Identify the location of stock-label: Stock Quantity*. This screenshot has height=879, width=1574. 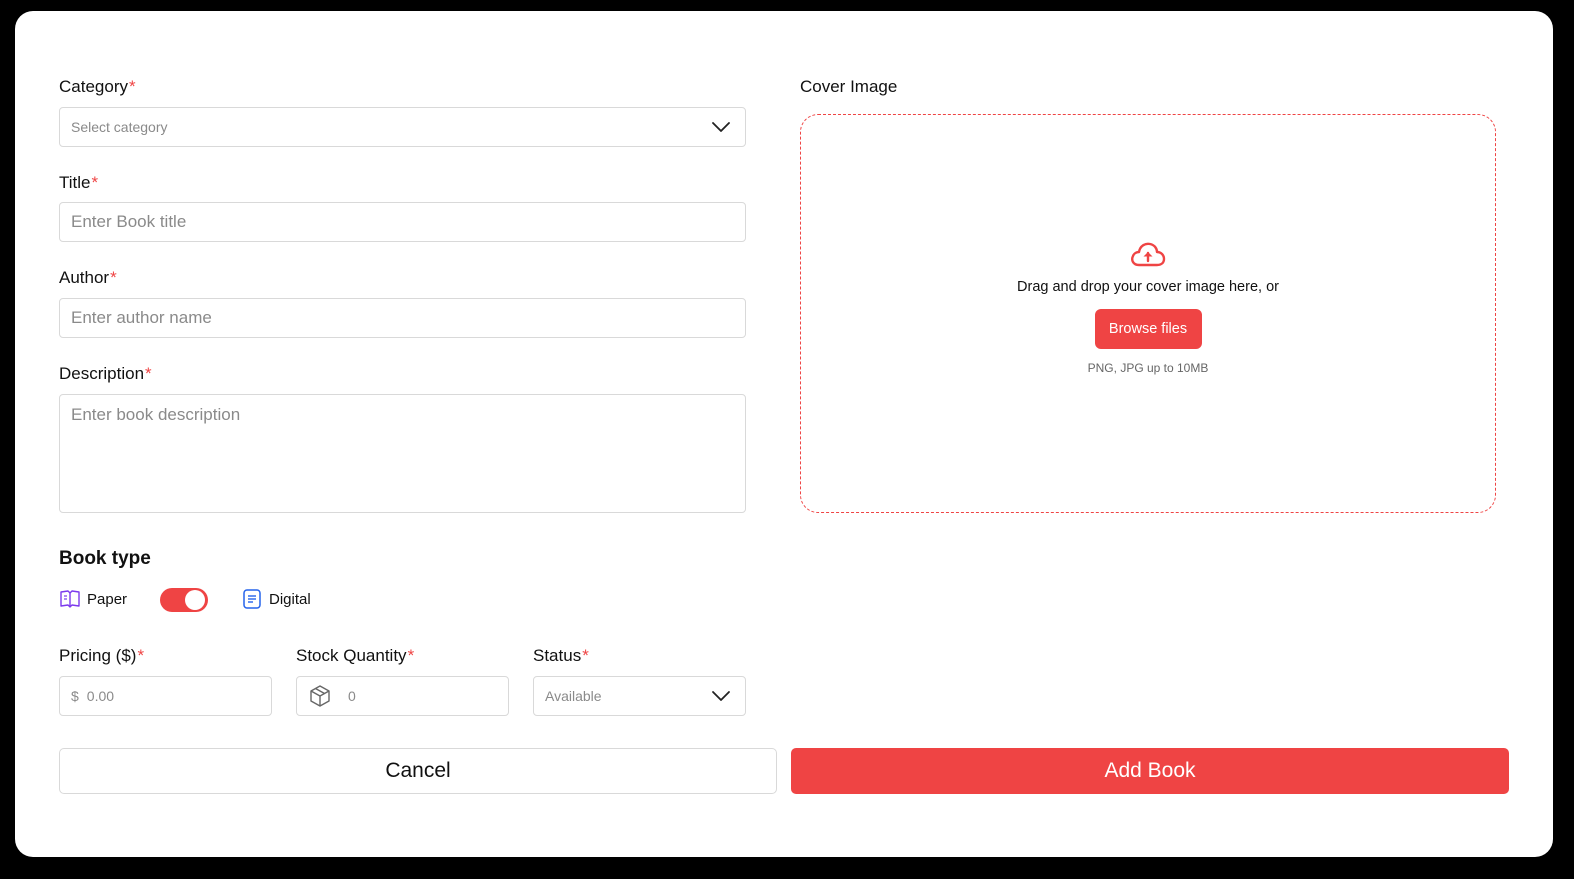
(355, 655).